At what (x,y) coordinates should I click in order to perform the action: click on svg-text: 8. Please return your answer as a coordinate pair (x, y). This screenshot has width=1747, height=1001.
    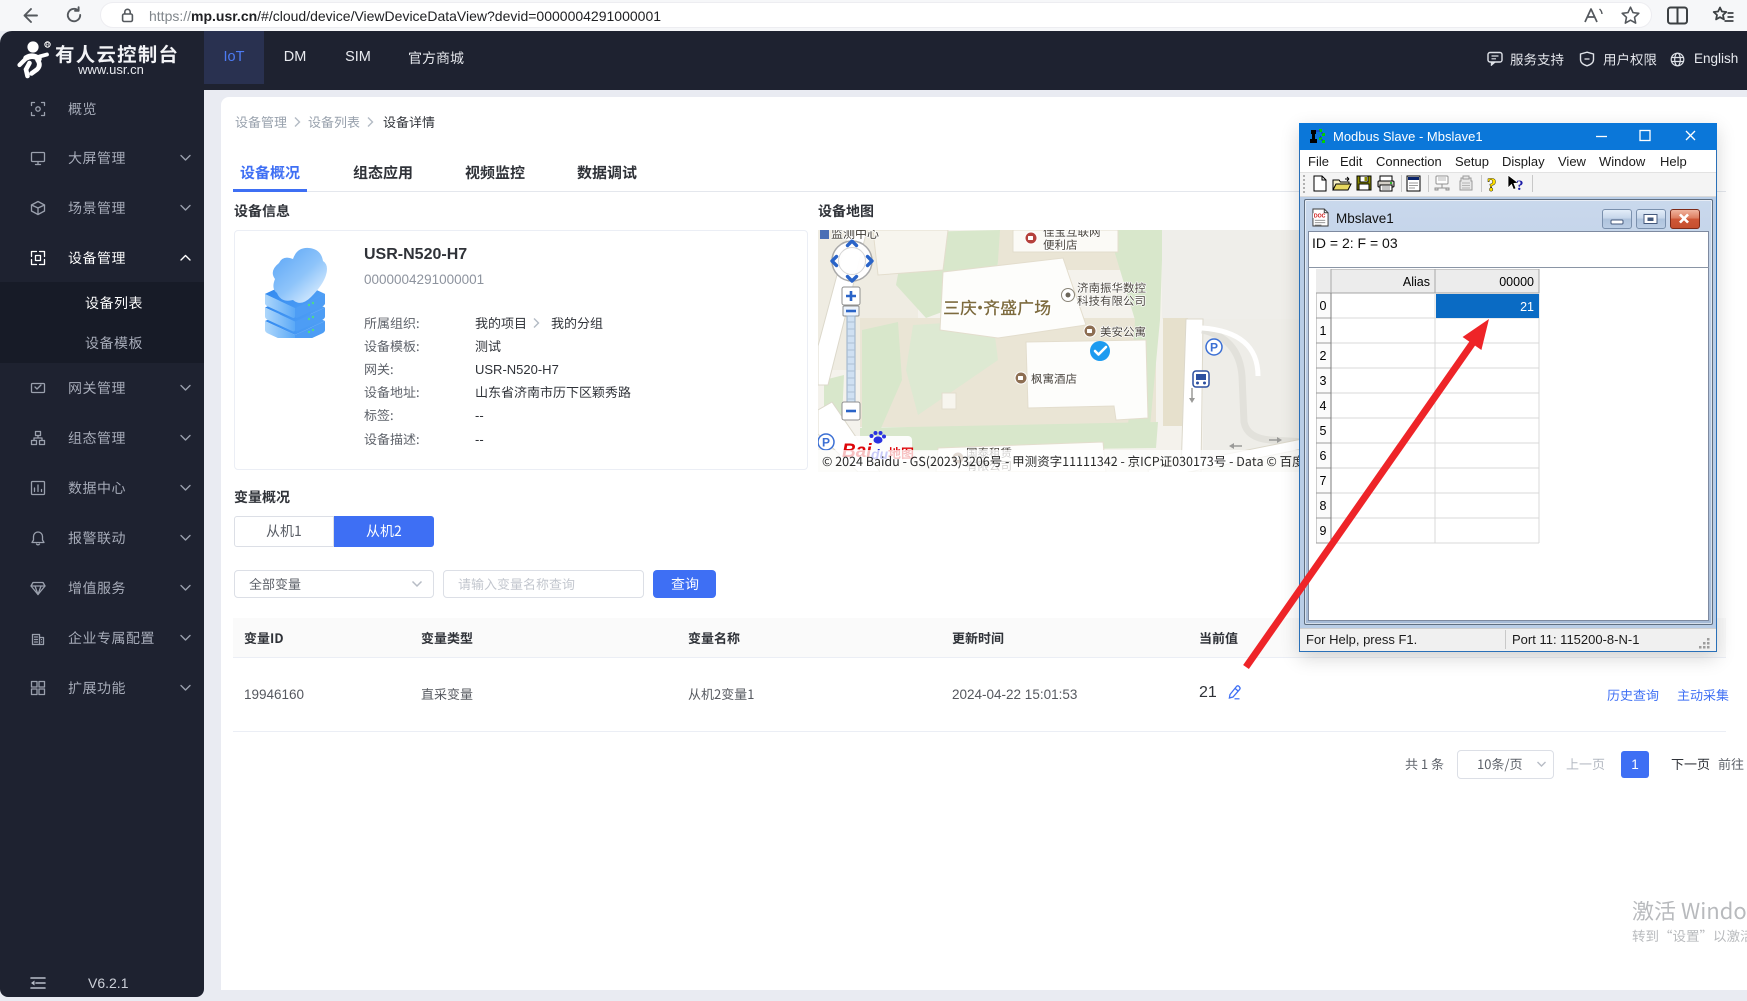
    Looking at the image, I should click on (1323, 506).